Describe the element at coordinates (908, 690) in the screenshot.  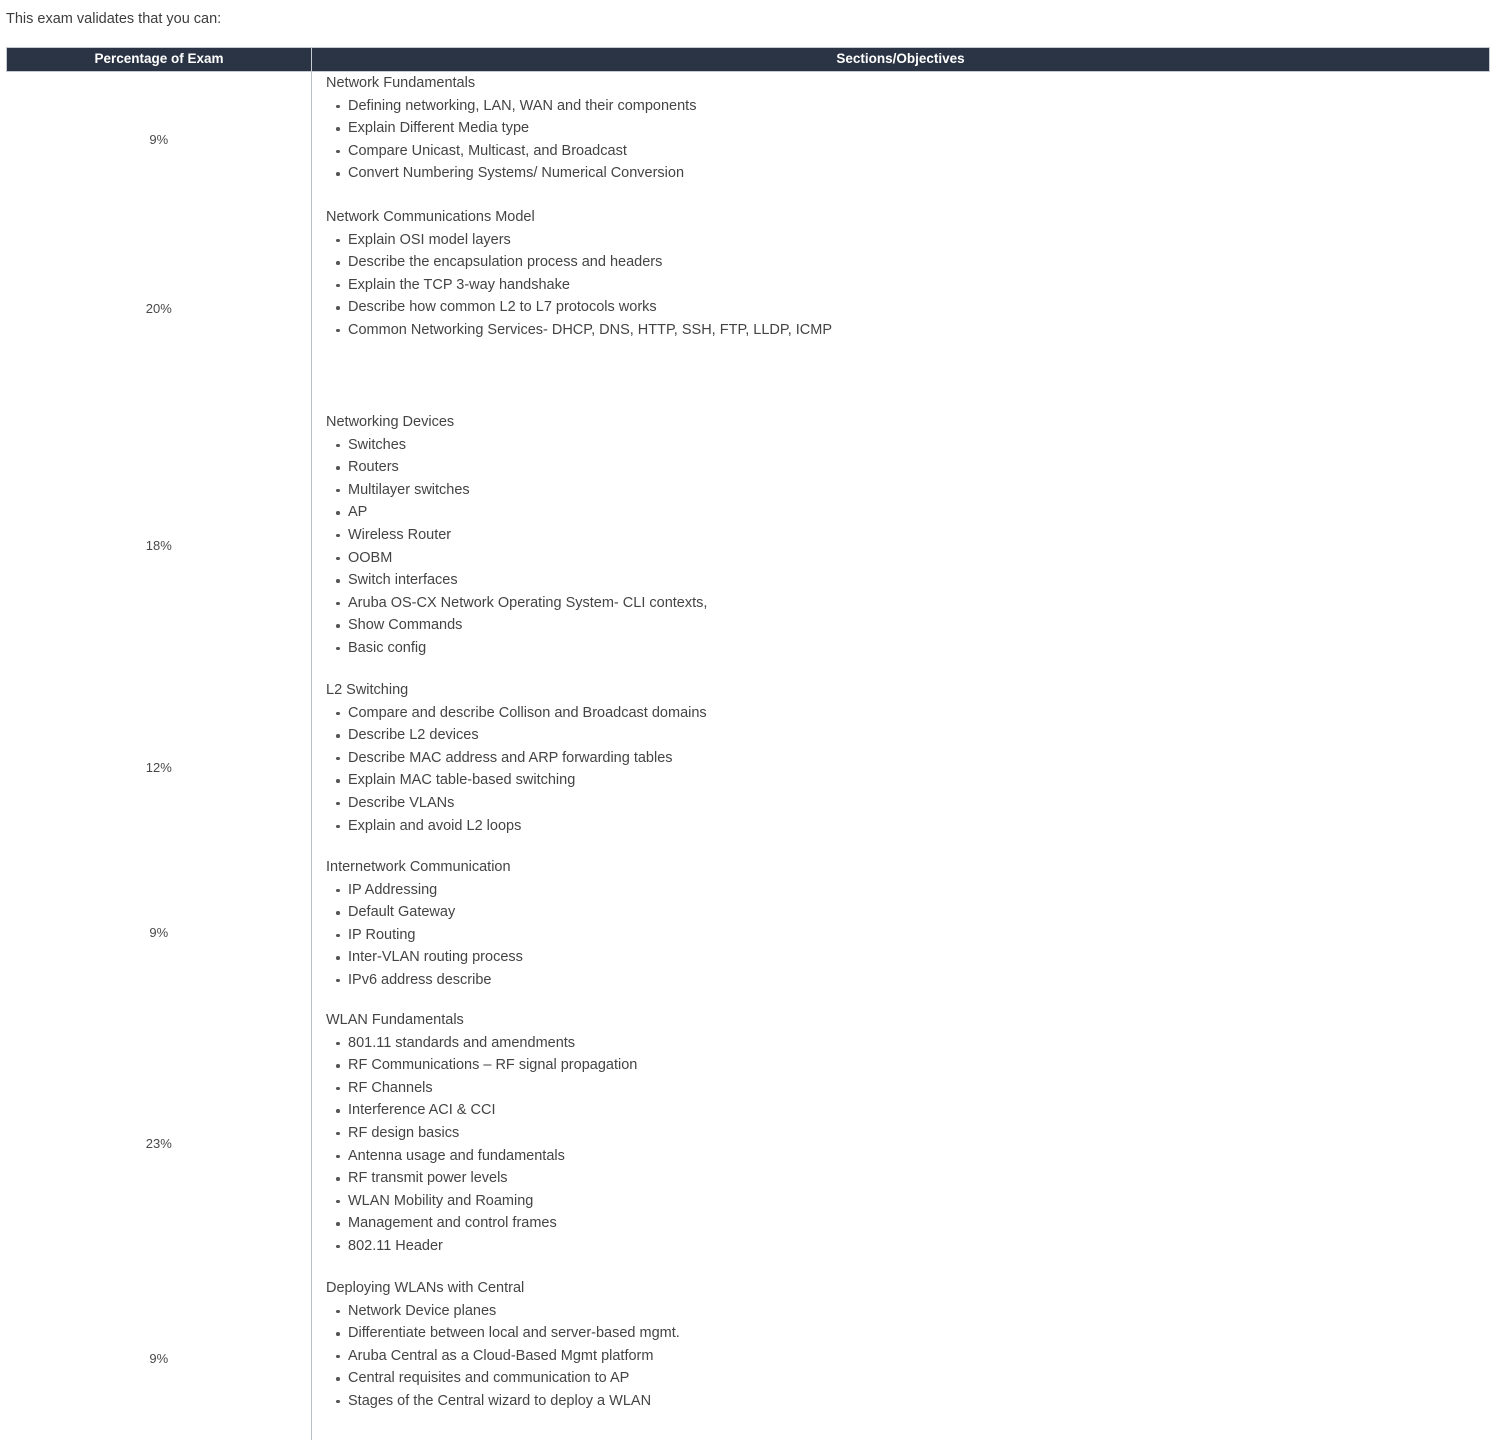
I see `section-title: L2 Switching` at that location.